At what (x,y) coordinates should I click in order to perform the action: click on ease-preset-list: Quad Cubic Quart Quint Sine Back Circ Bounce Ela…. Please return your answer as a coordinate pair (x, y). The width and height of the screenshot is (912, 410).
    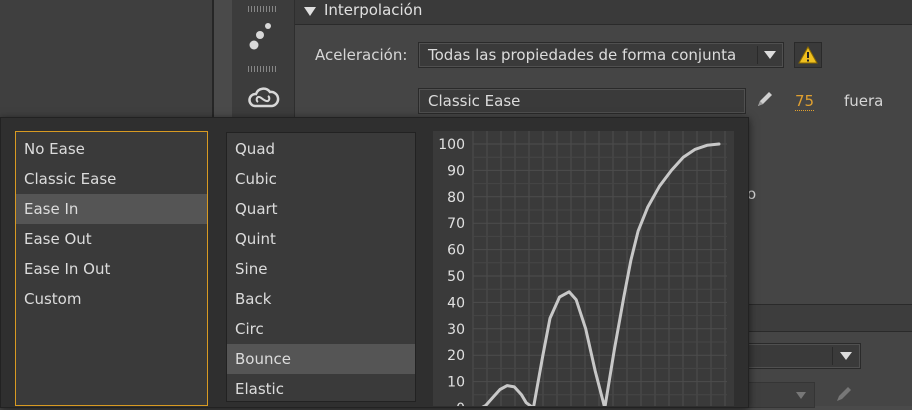
    Looking at the image, I should click on (321, 267).